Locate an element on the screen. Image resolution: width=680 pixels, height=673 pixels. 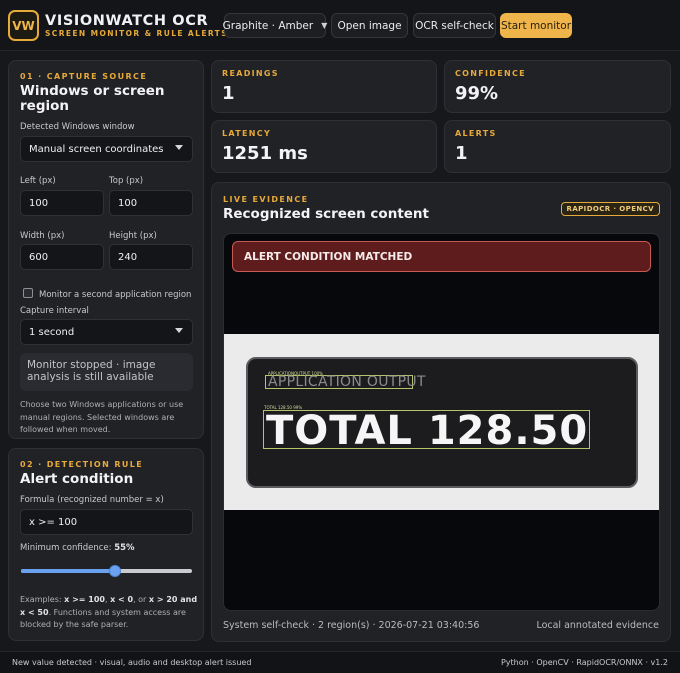
left-label: Left (px) is located at coordinates (38, 181).